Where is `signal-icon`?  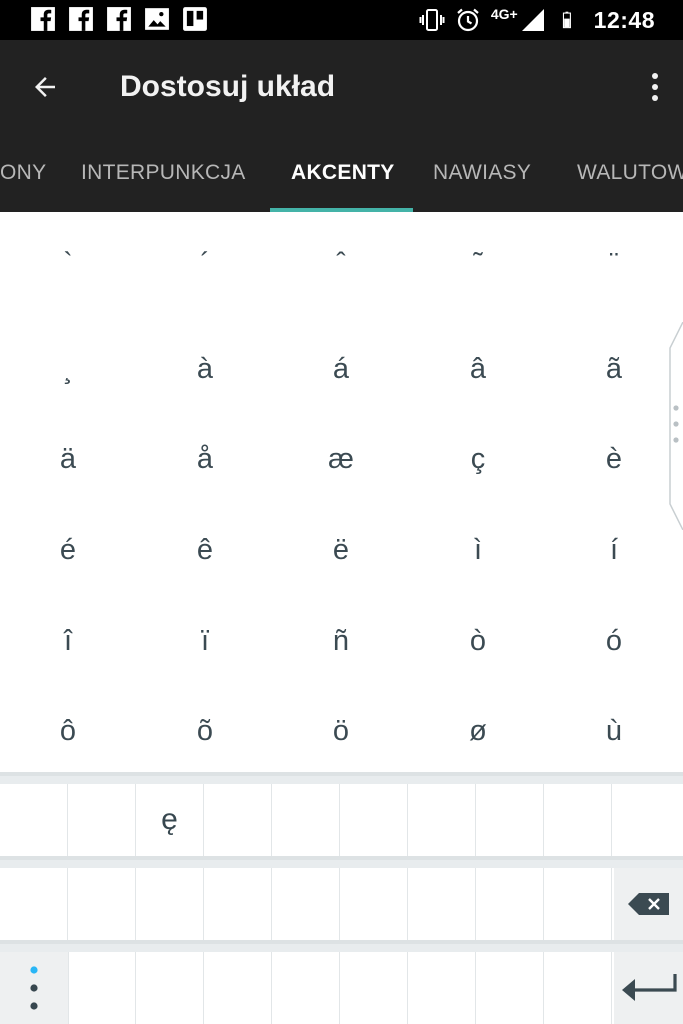 signal-icon is located at coordinates (532, 20).